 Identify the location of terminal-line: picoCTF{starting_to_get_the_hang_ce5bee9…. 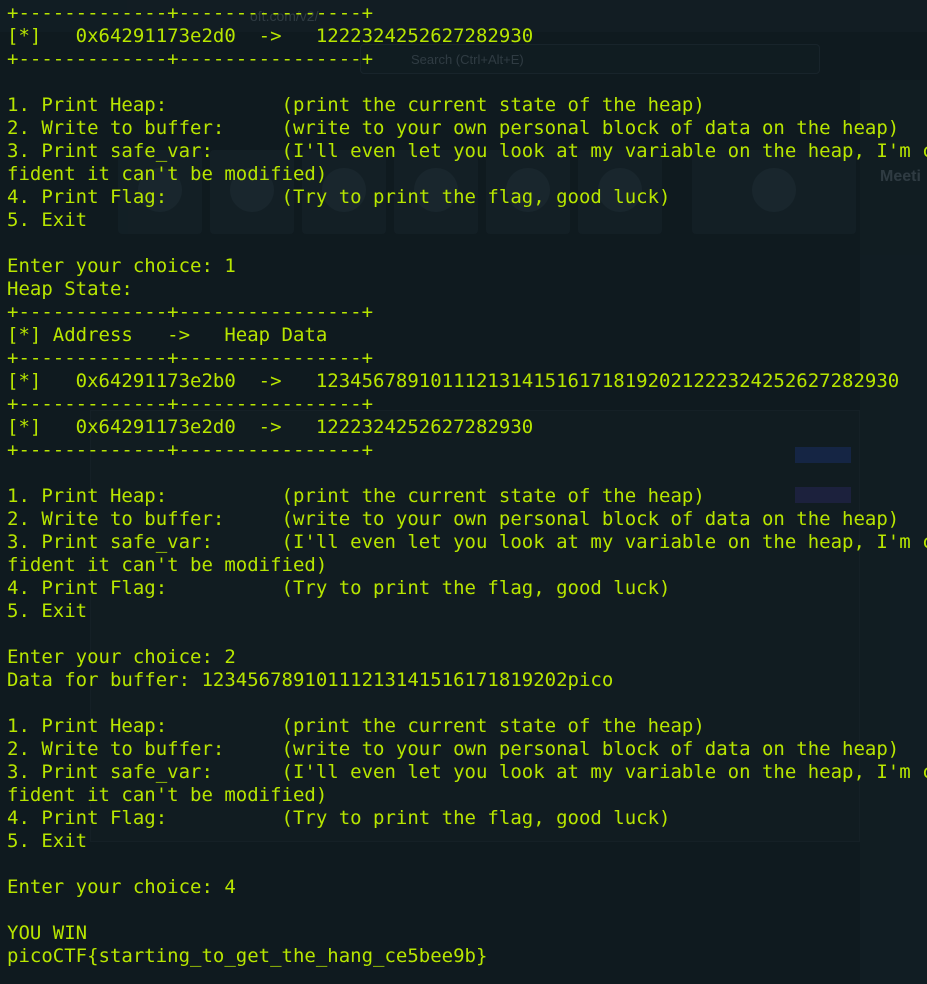
(247, 956).